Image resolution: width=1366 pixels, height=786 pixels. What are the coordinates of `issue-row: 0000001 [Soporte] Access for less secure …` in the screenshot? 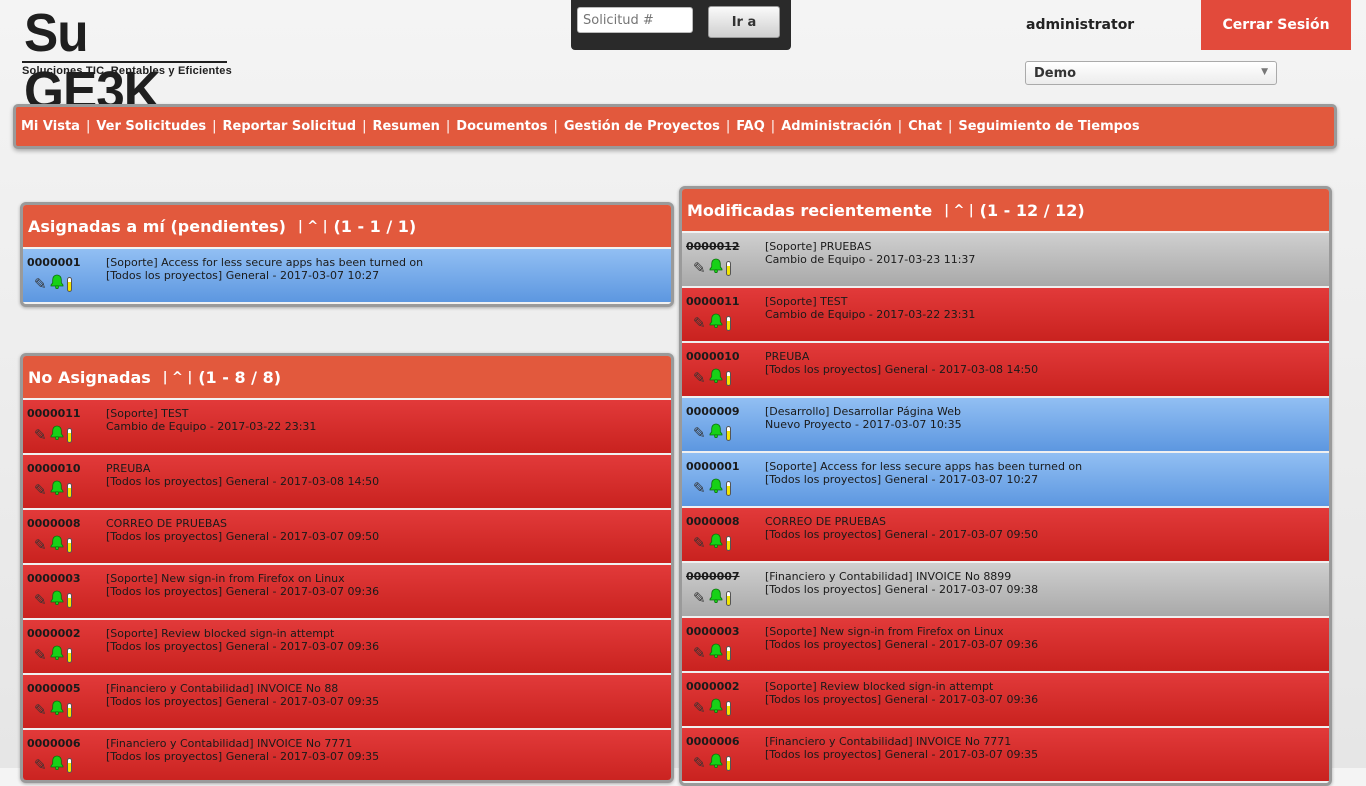 It's located at (347, 276).